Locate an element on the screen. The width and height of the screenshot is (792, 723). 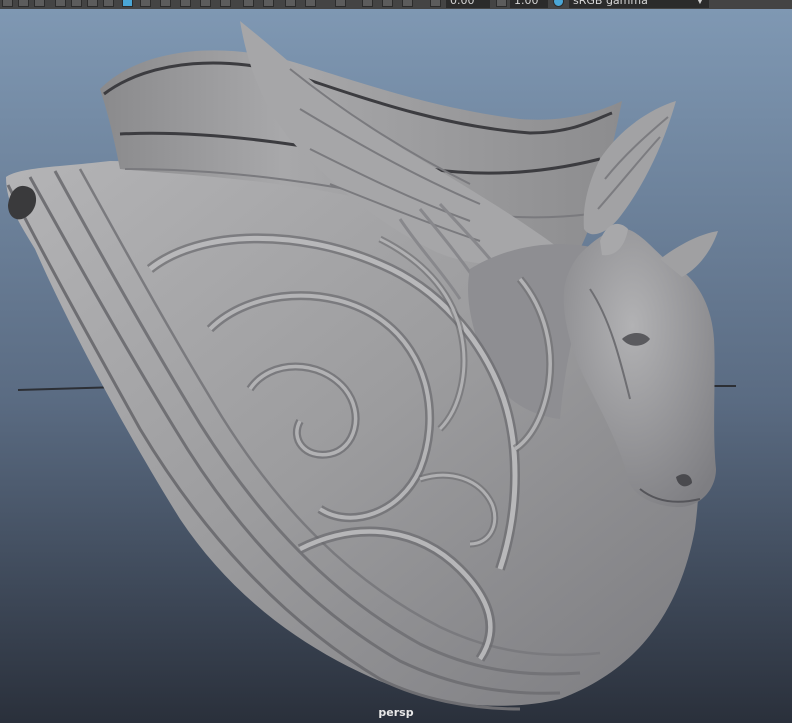
wireframe-icon is located at coordinates (108, 3).